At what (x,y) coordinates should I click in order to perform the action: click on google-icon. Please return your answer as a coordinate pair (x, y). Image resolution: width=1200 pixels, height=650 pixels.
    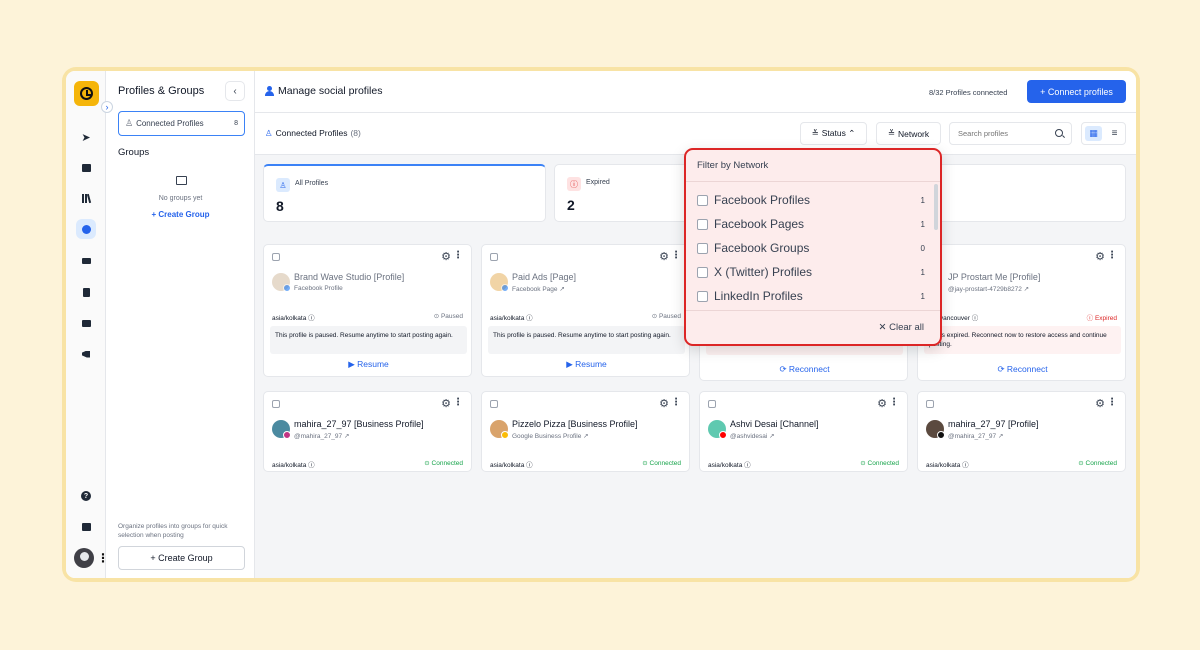
    Looking at the image, I should click on (505, 435).